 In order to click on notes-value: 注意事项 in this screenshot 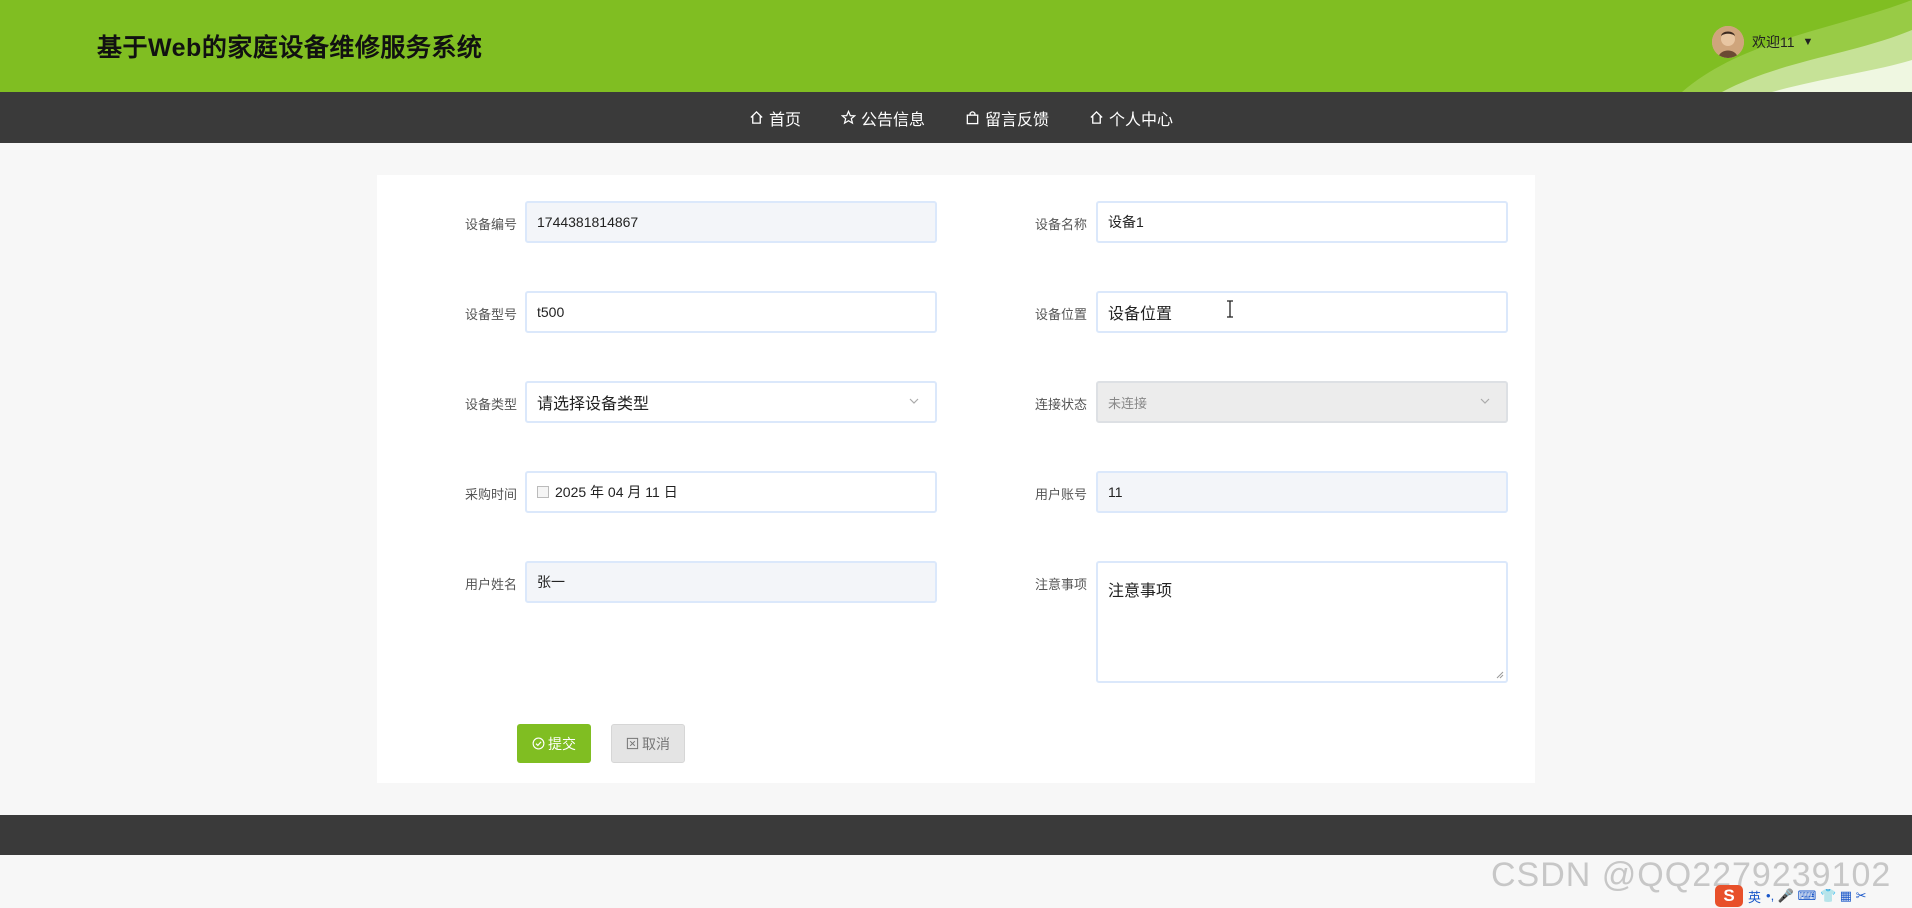, I will do `click(1140, 591)`.